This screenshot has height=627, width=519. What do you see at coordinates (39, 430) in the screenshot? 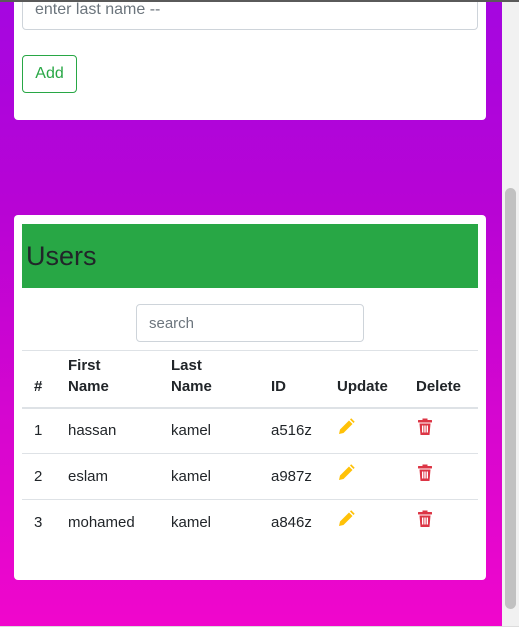
I see `cell-number: 1` at bounding box center [39, 430].